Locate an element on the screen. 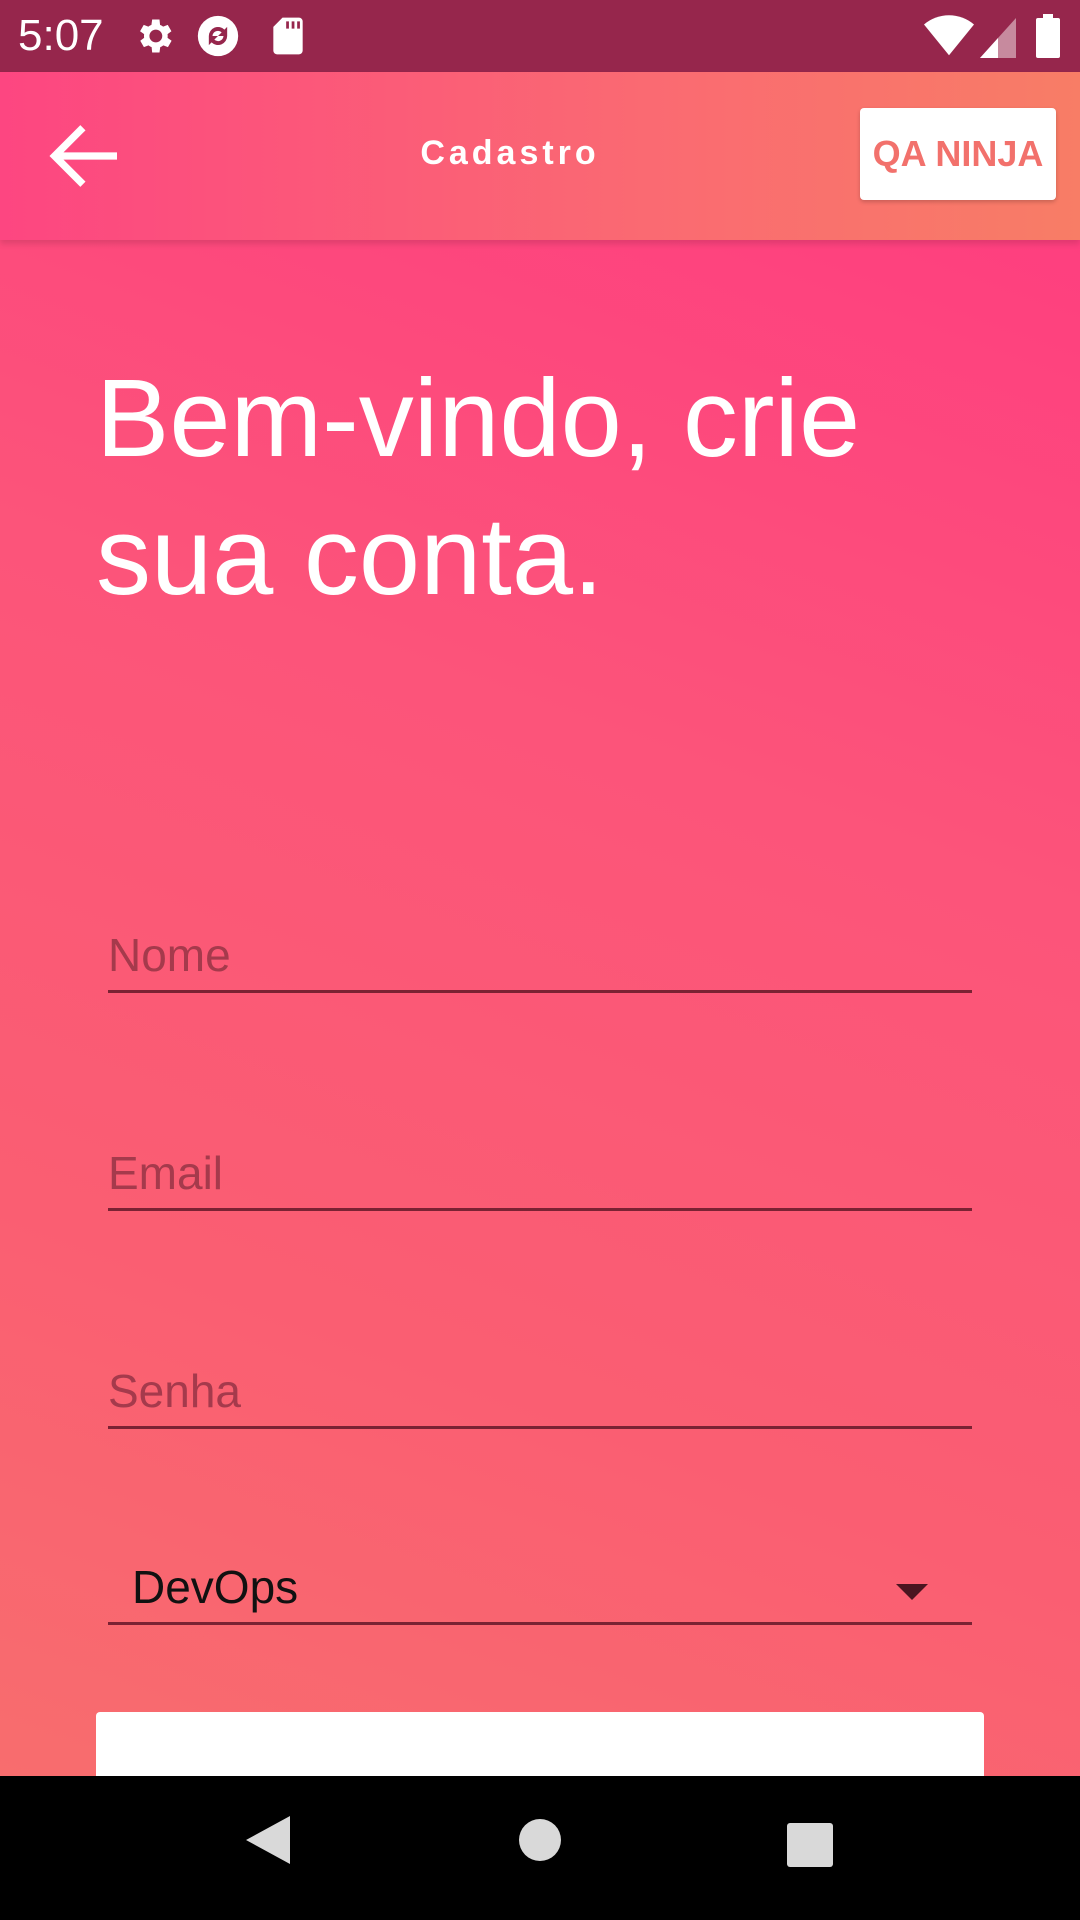 This screenshot has width=1080, height=1920. status-bar: 5:07 is located at coordinates (540, 36).